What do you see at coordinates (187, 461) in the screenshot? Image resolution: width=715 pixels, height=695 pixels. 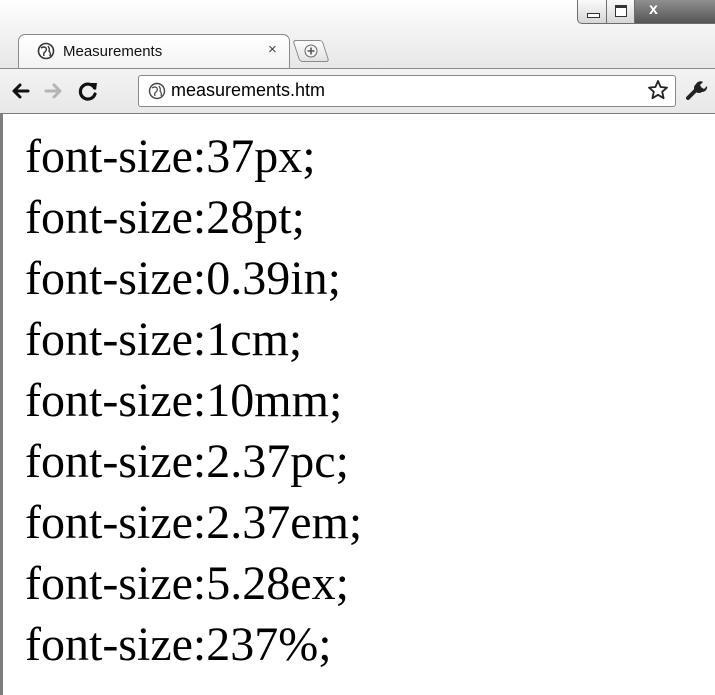 I see `content-line: font-size:2.37pc;` at bounding box center [187, 461].